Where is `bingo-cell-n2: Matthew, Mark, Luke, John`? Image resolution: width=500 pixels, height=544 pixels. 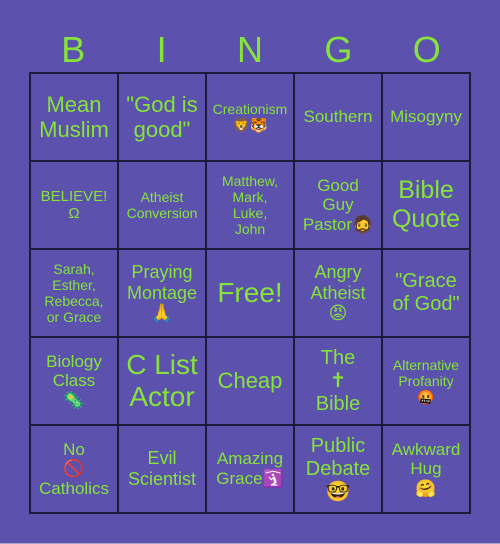
bingo-cell-n2: Matthew, Mark, Luke, John is located at coordinates (250, 205).